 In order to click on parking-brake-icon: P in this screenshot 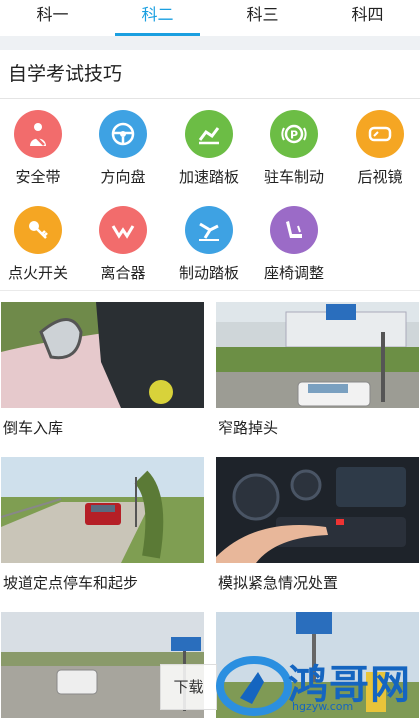, I will do `click(294, 134)`.